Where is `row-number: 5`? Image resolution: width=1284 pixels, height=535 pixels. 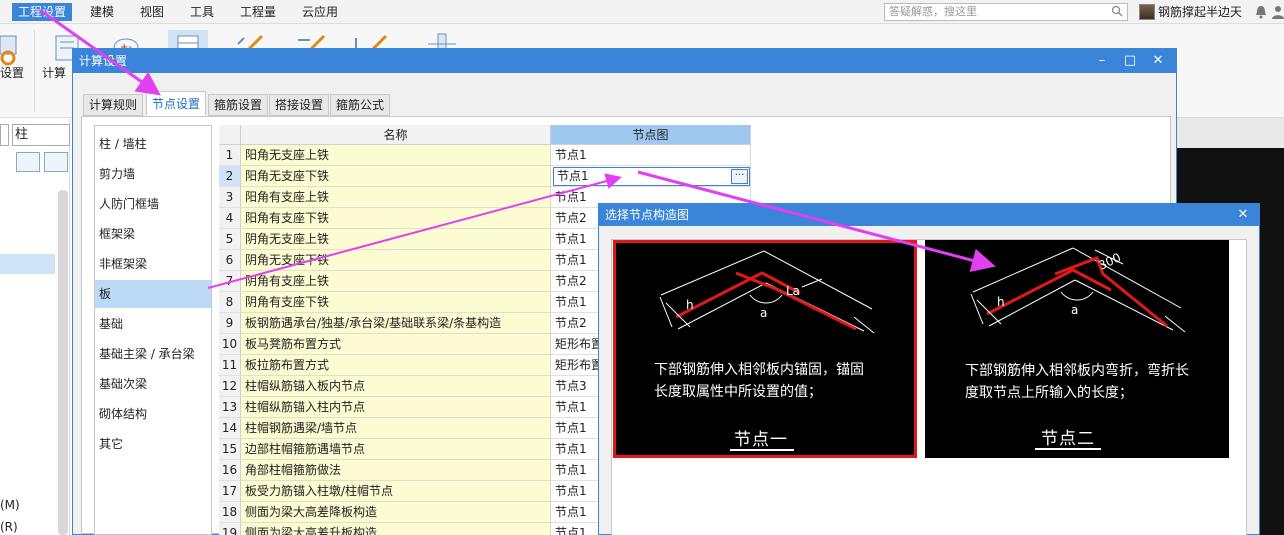 row-number: 5 is located at coordinates (230, 239).